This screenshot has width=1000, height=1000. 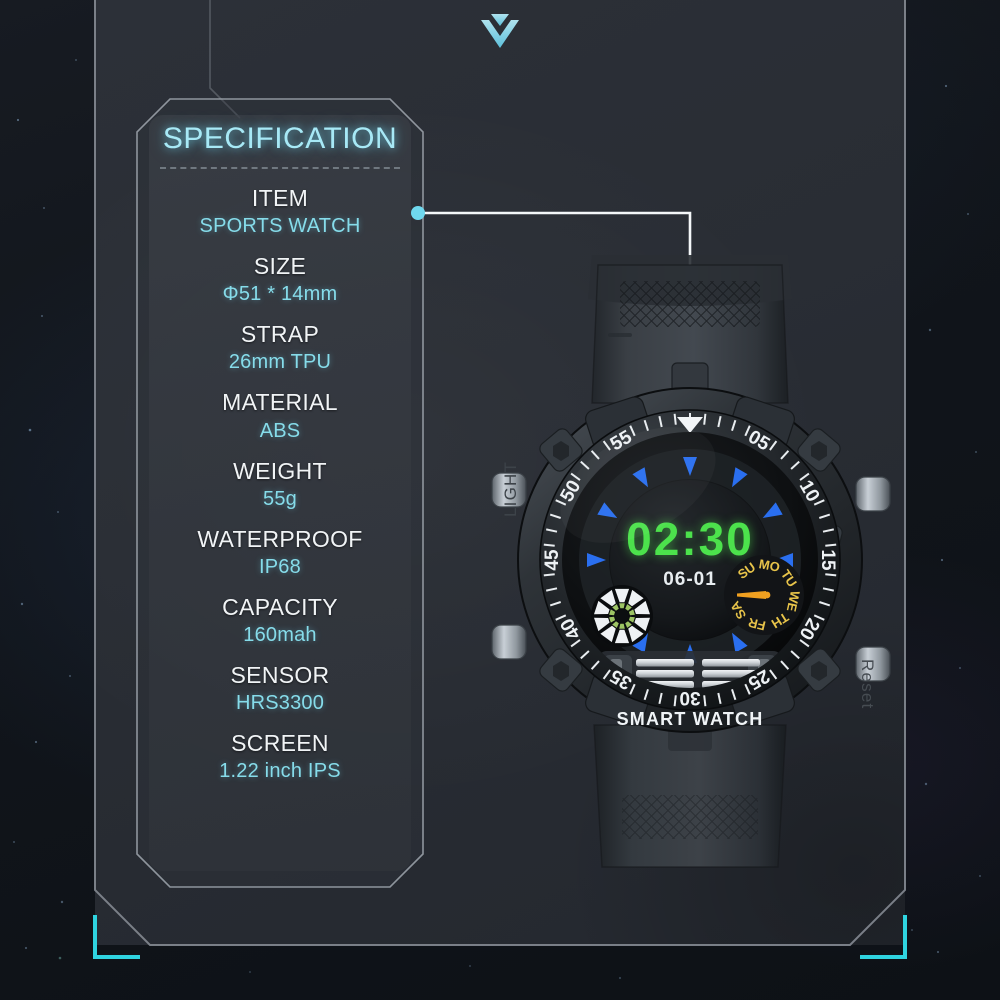 I want to click on spec-value: Φ51 * 14mm, so click(x=280, y=294).